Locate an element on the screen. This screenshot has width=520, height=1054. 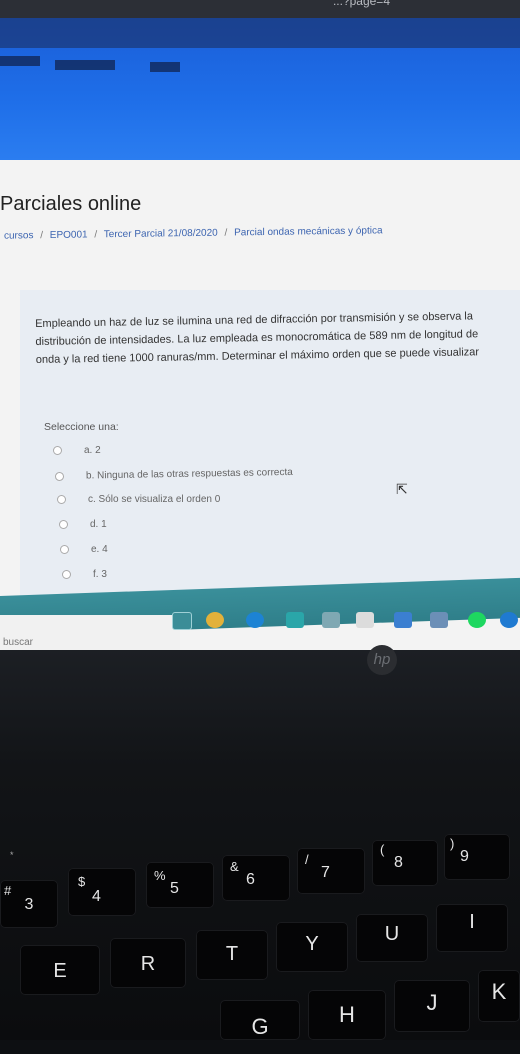
key-9: ) 9 is located at coordinates (477, 857).